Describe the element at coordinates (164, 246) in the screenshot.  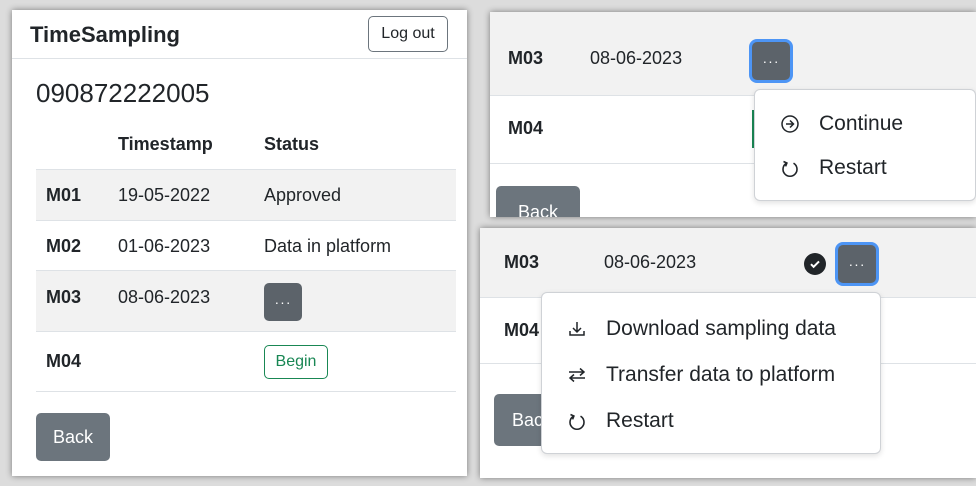
I see `row-timestamp: 01-06-2023` at that location.